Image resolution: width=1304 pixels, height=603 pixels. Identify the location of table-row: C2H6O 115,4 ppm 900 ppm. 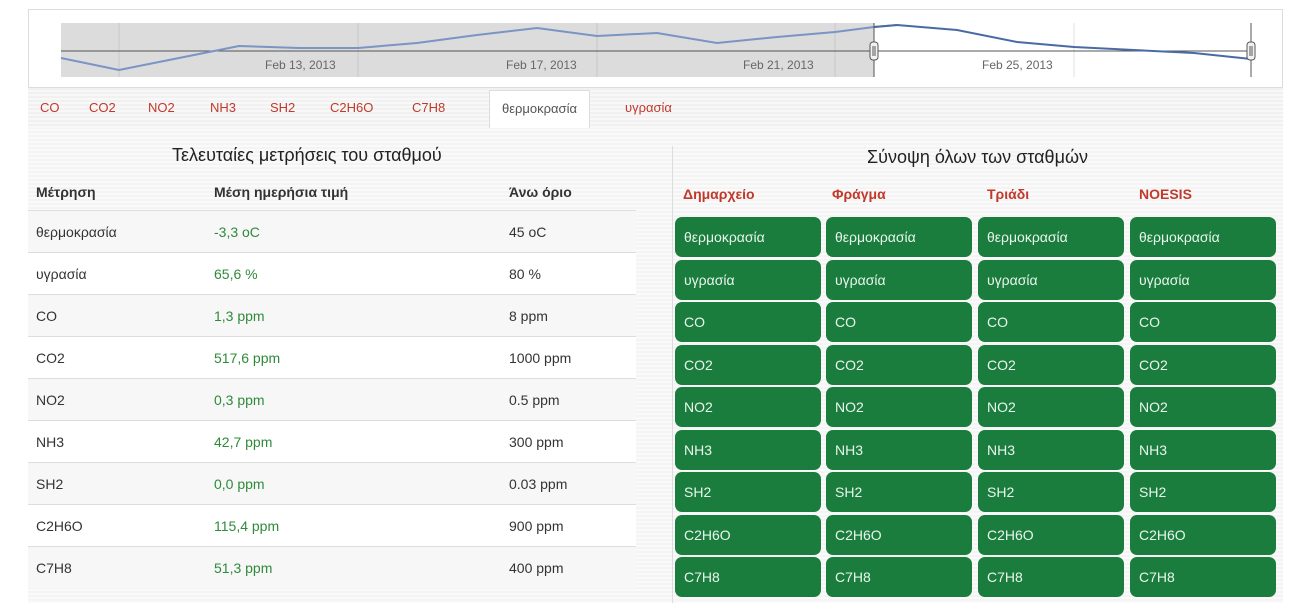
(332, 525).